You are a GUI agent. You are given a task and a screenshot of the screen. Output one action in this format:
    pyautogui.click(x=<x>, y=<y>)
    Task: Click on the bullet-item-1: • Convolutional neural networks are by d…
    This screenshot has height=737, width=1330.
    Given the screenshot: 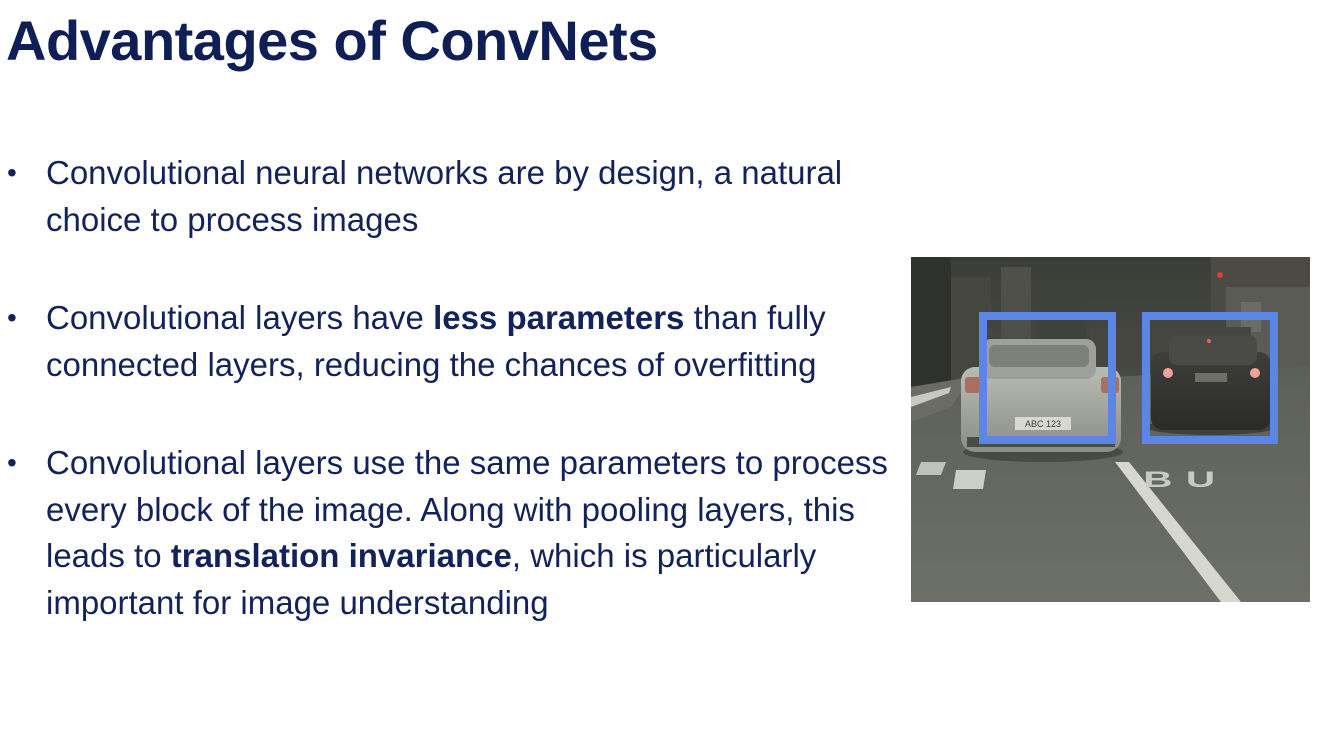 What is the action you would take?
    pyautogui.click(x=450, y=196)
    